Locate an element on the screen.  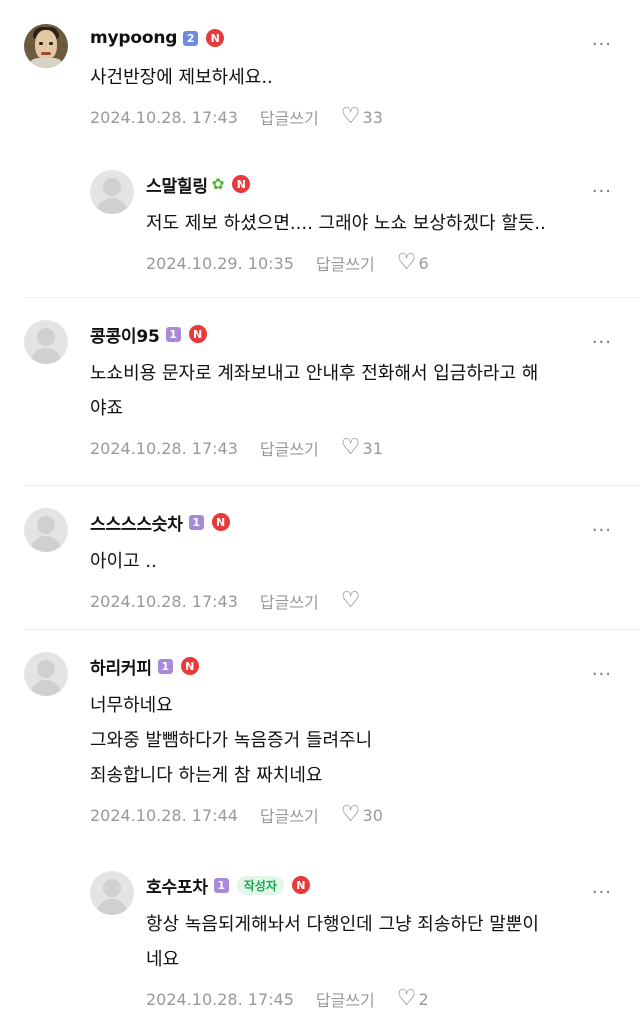
comment-text: 아이고 .. is located at coordinates (123, 561).